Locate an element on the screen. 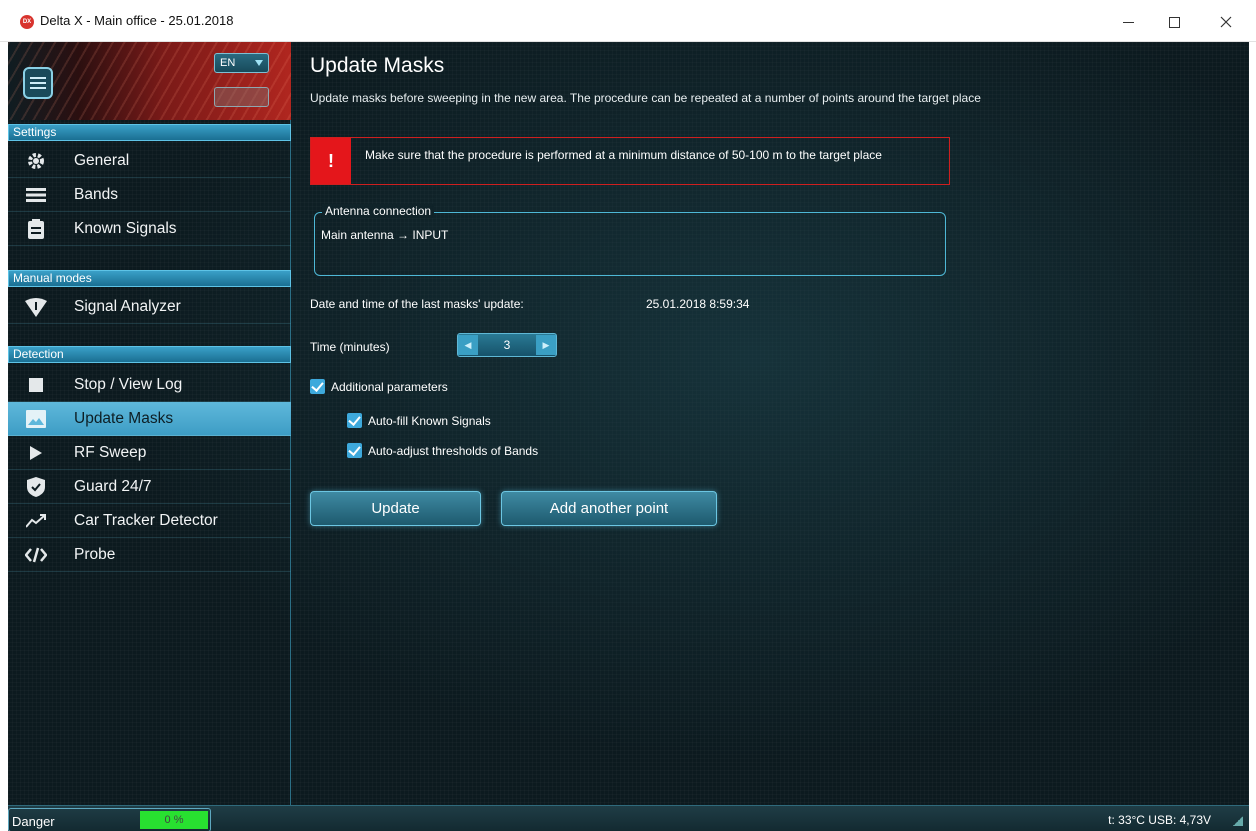 This screenshot has height=831, width=1256. device-status-icon is located at coordinates (241, 97).